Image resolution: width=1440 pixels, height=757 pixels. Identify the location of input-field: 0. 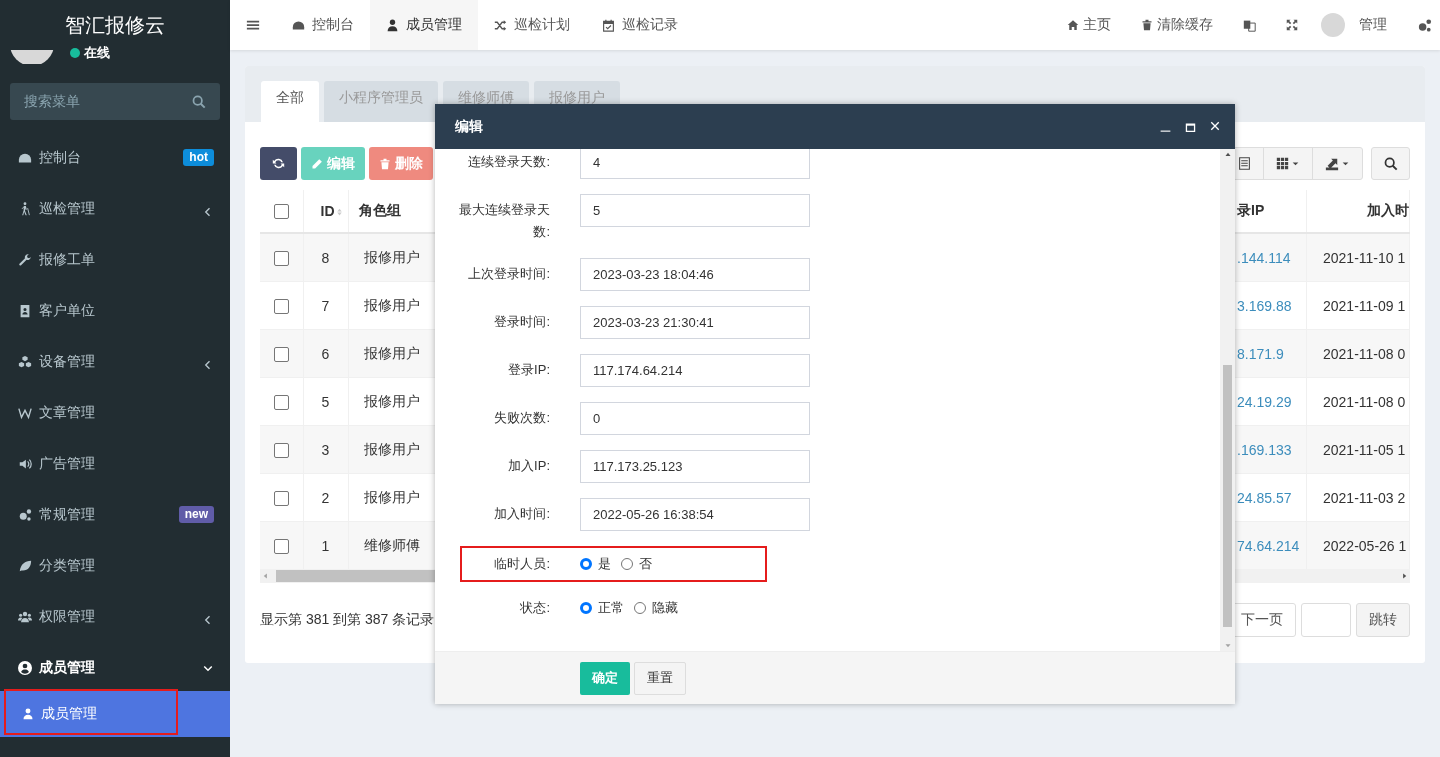
(695, 418).